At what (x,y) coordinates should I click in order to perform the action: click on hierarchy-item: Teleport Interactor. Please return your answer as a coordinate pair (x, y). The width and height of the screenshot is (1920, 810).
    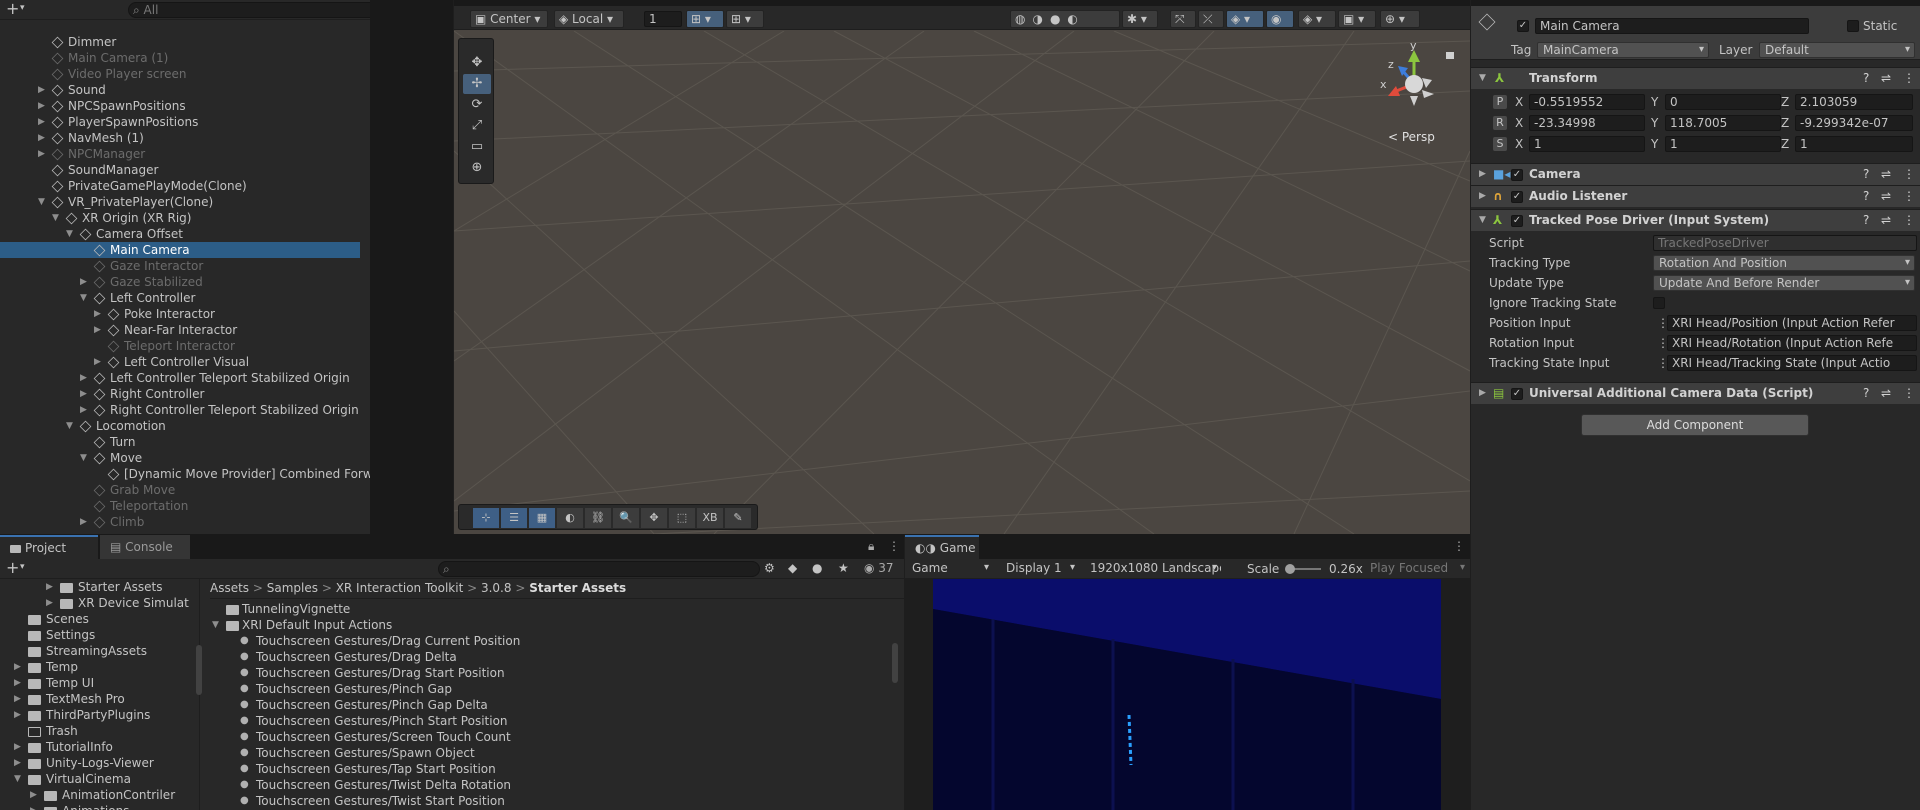
    Looking at the image, I should click on (180, 346).